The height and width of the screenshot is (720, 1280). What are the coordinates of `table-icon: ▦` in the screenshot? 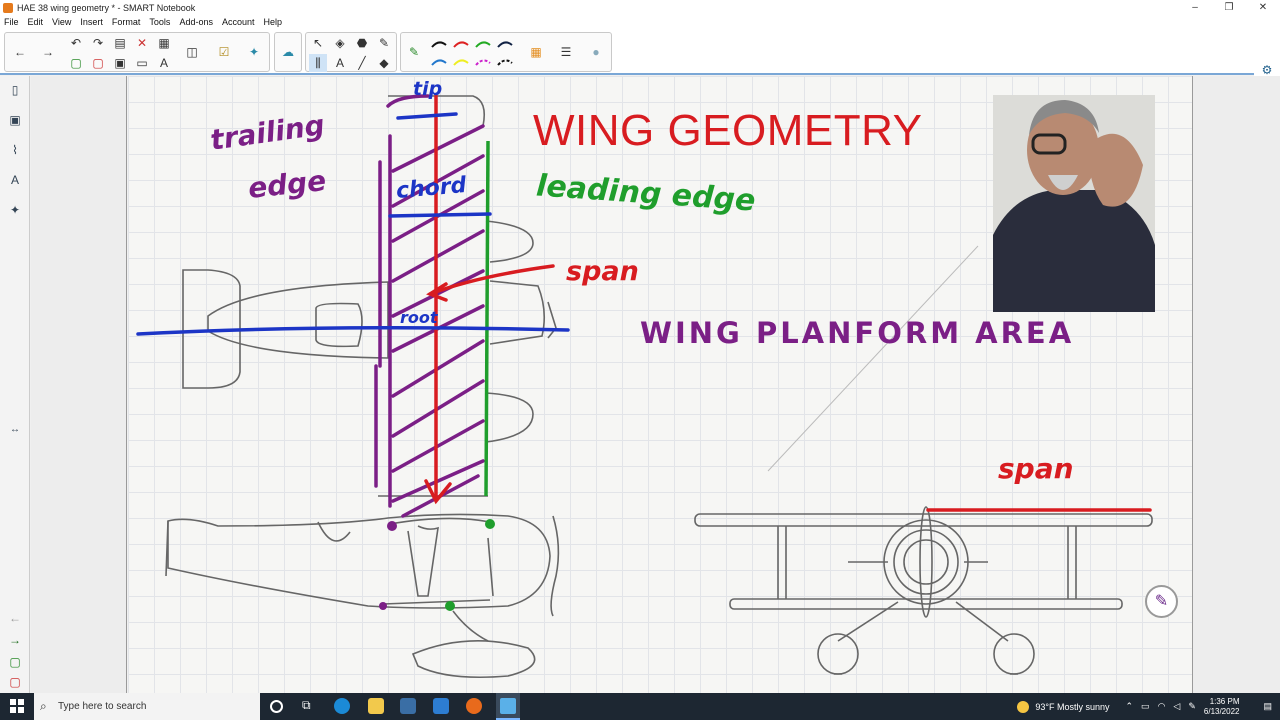 It's located at (164, 43).